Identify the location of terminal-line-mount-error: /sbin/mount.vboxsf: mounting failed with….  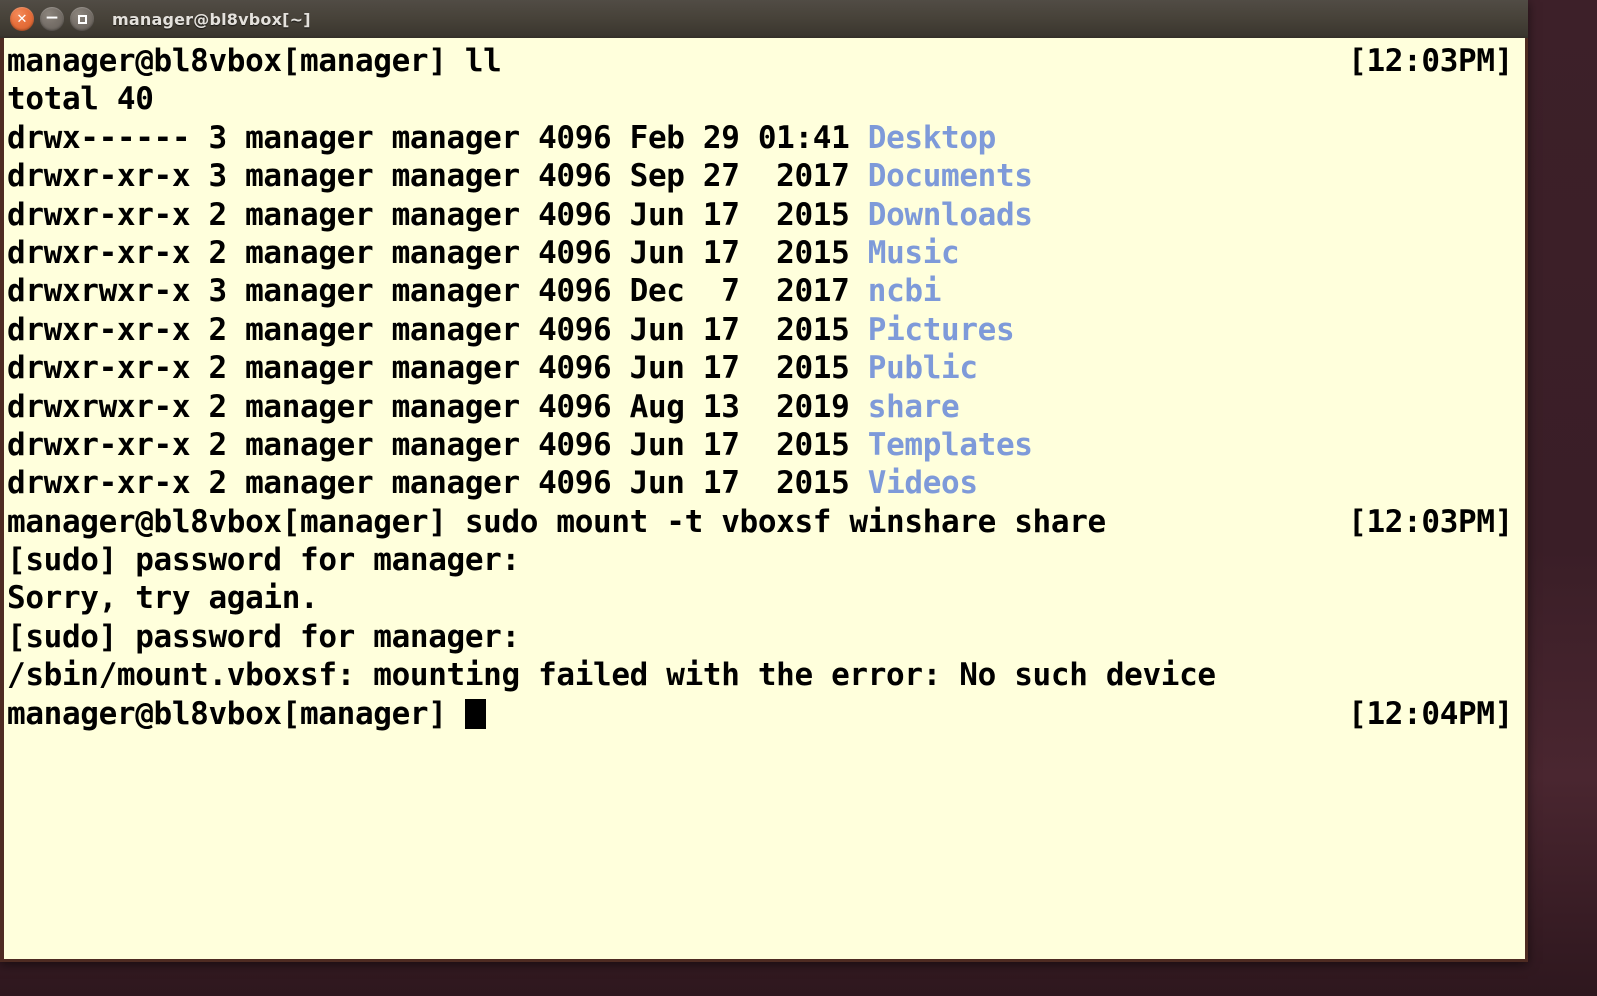
(763, 675).